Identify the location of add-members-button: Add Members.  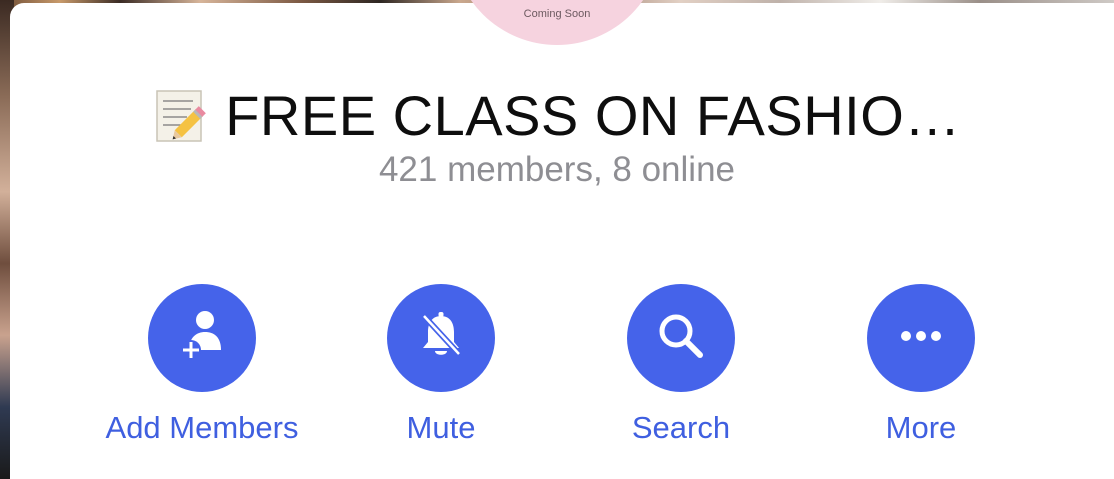
(202, 365).